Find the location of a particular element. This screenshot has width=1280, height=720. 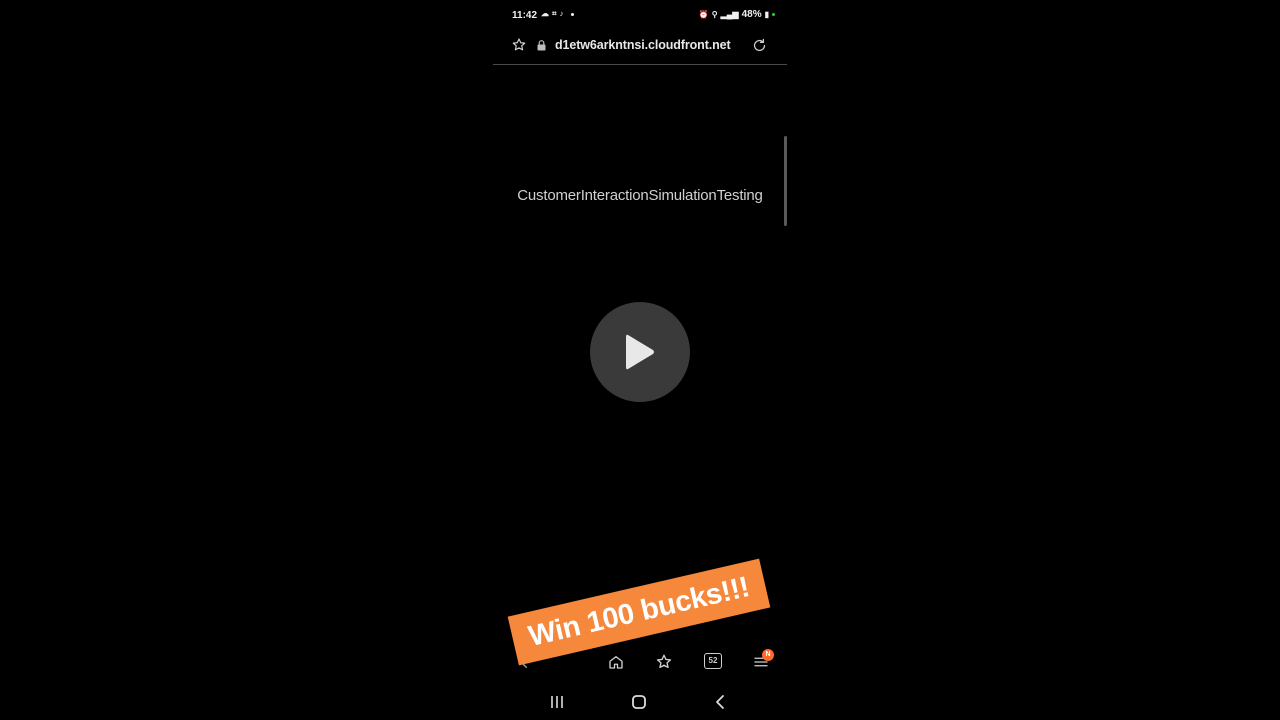

notification-dot-icon is located at coordinates (572, 14).